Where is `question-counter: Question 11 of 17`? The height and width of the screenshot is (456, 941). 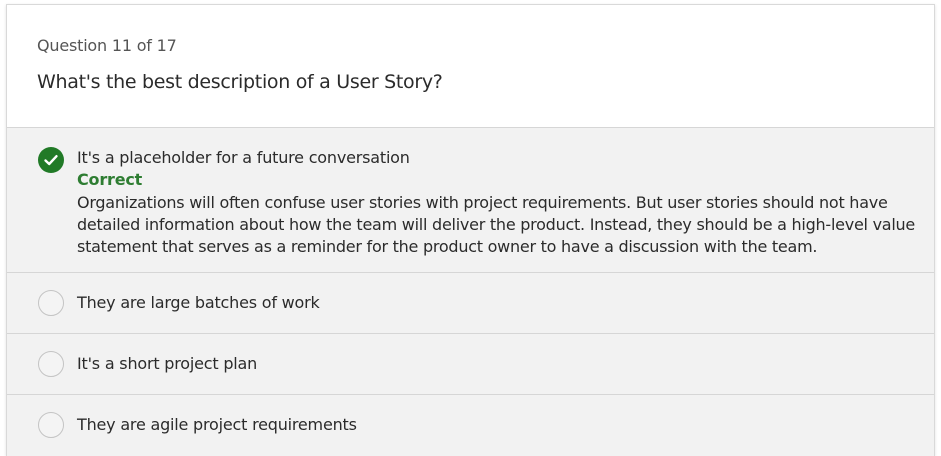
question-counter: Question 11 of 17 is located at coordinates (107, 45).